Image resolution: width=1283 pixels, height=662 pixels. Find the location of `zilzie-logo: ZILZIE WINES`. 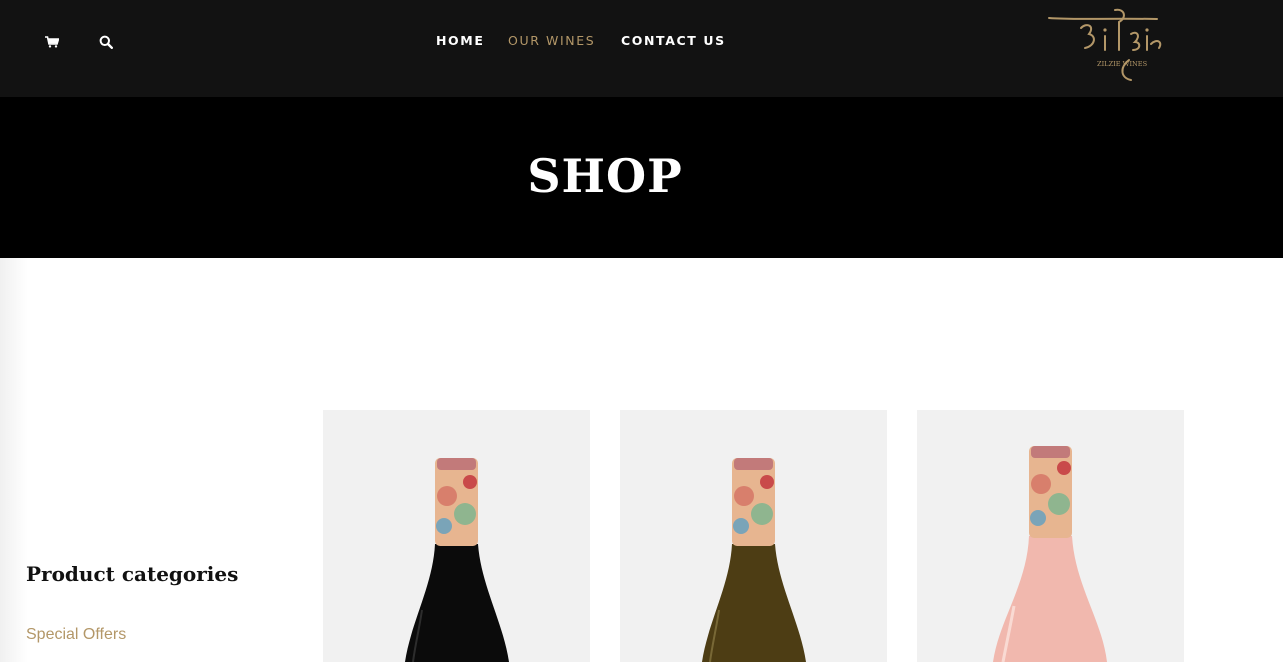

zilzie-logo: ZILZIE WINES is located at coordinates (1105, 45).